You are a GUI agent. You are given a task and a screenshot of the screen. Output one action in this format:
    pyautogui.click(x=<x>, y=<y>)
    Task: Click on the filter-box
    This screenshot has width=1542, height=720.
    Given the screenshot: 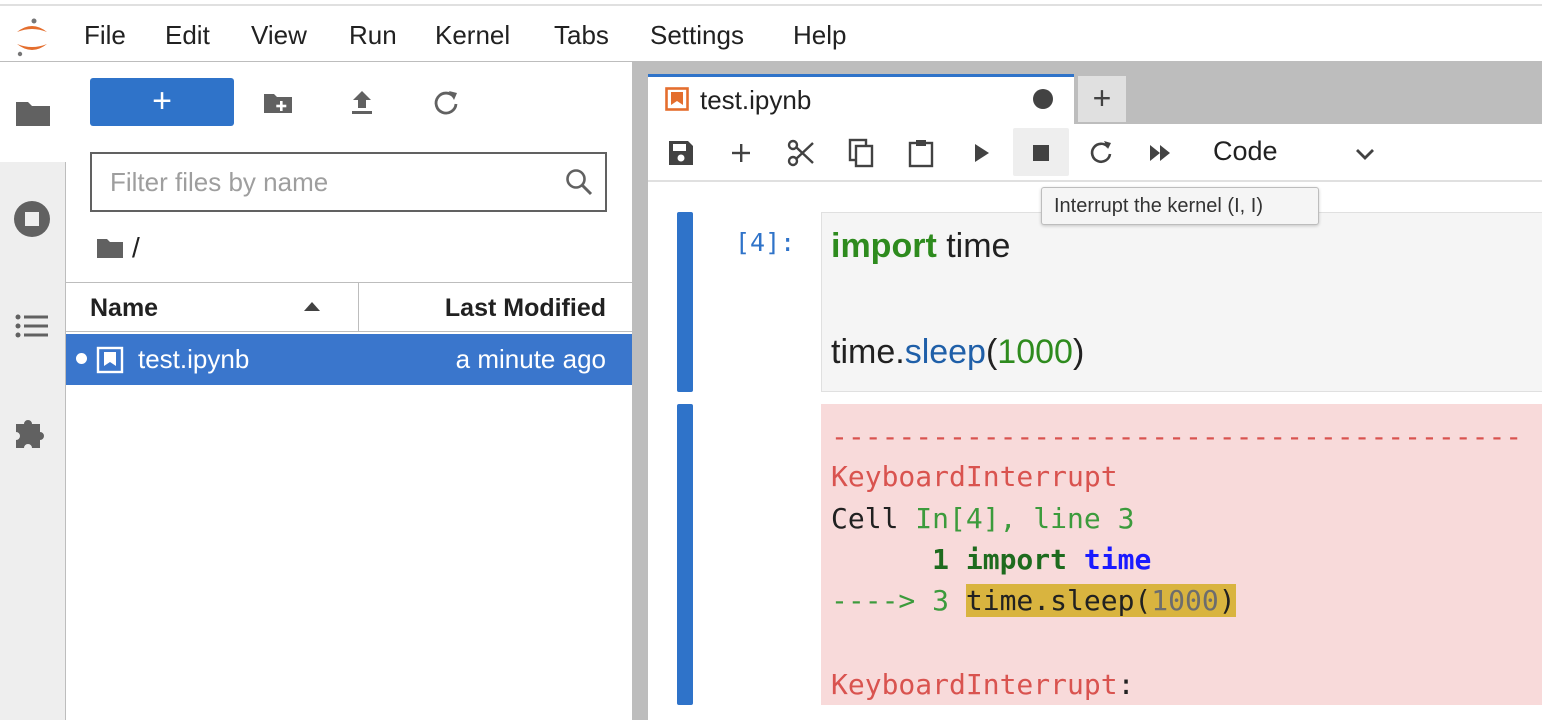 What is the action you would take?
    pyautogui.click(x=348, y=182)
    